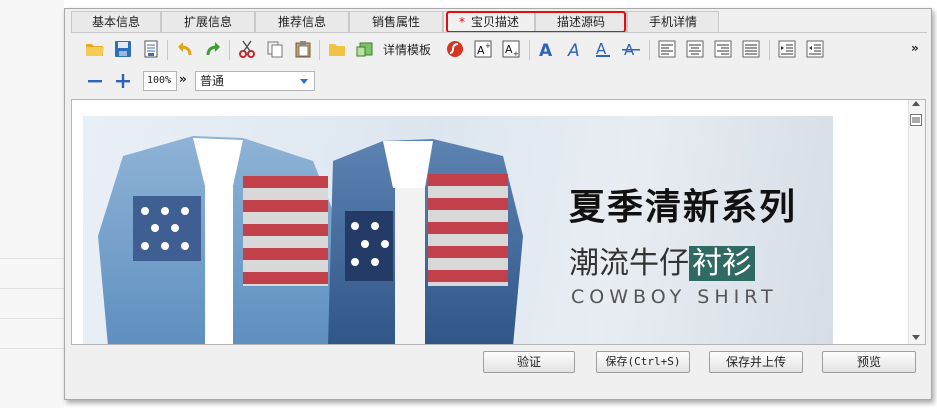 This screenshot has height=408, width=937. I want to click on verify-button: 验证, so click(529, 362).